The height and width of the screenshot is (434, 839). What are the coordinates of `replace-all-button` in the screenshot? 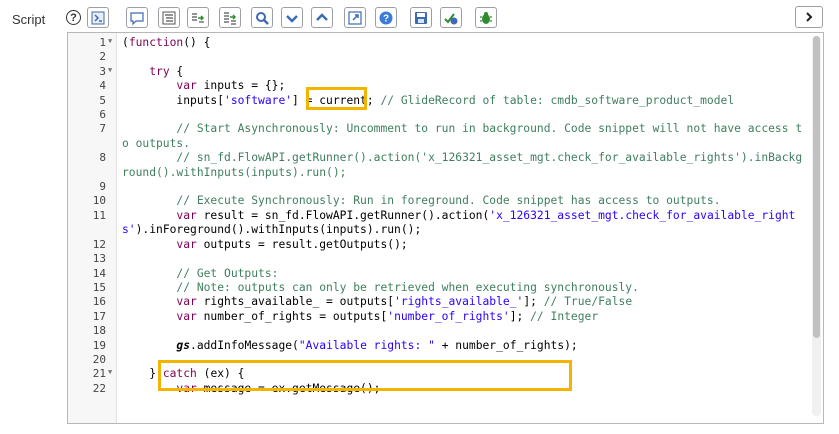 It's located at (230, 17).